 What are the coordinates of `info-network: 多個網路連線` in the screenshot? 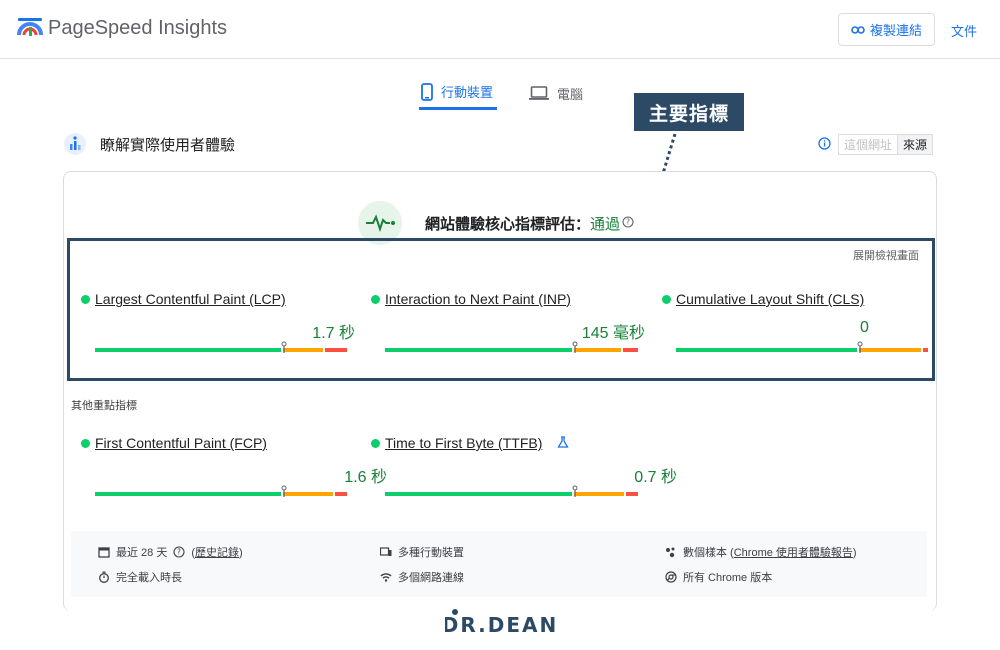 It's located at (422, 577).